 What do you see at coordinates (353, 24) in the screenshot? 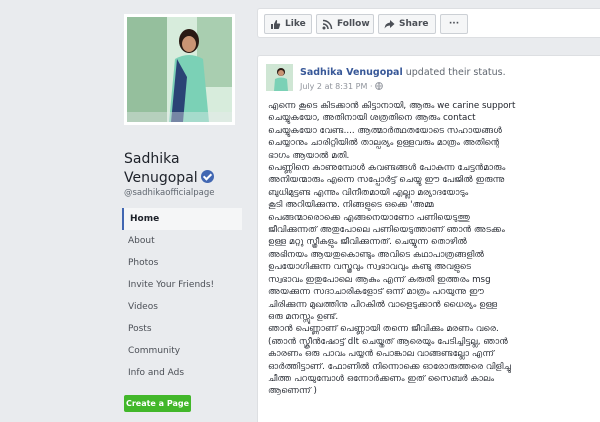
I see `follow-label: Follow` at bounding box center [353, 24].